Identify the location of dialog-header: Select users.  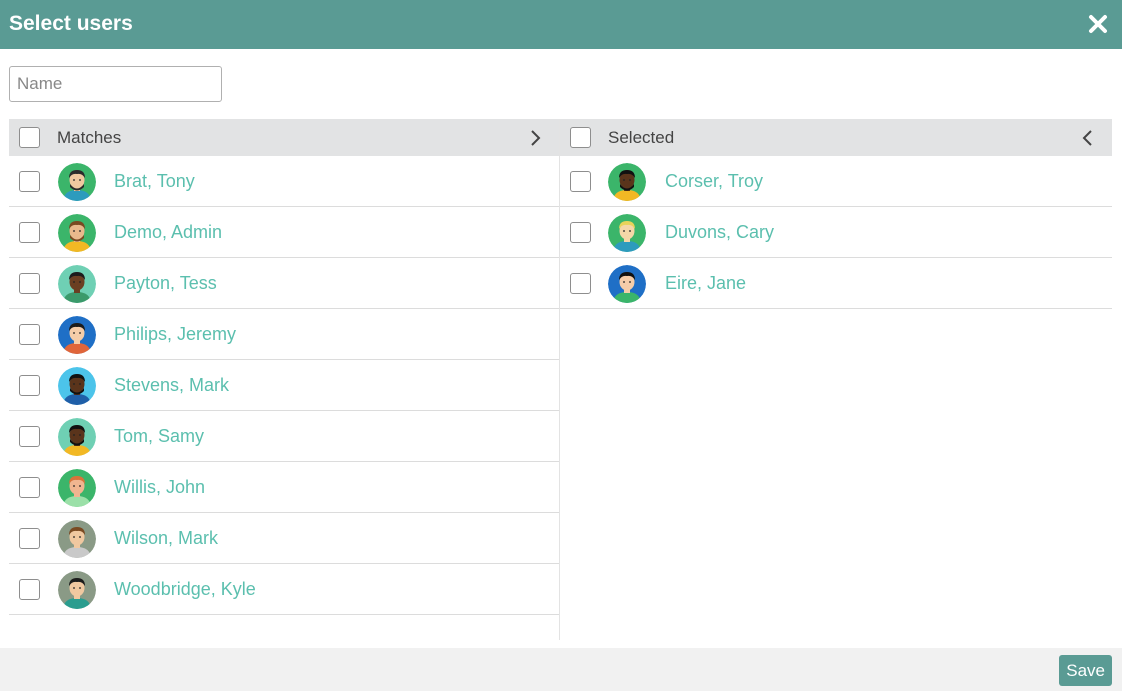
(561, 24).